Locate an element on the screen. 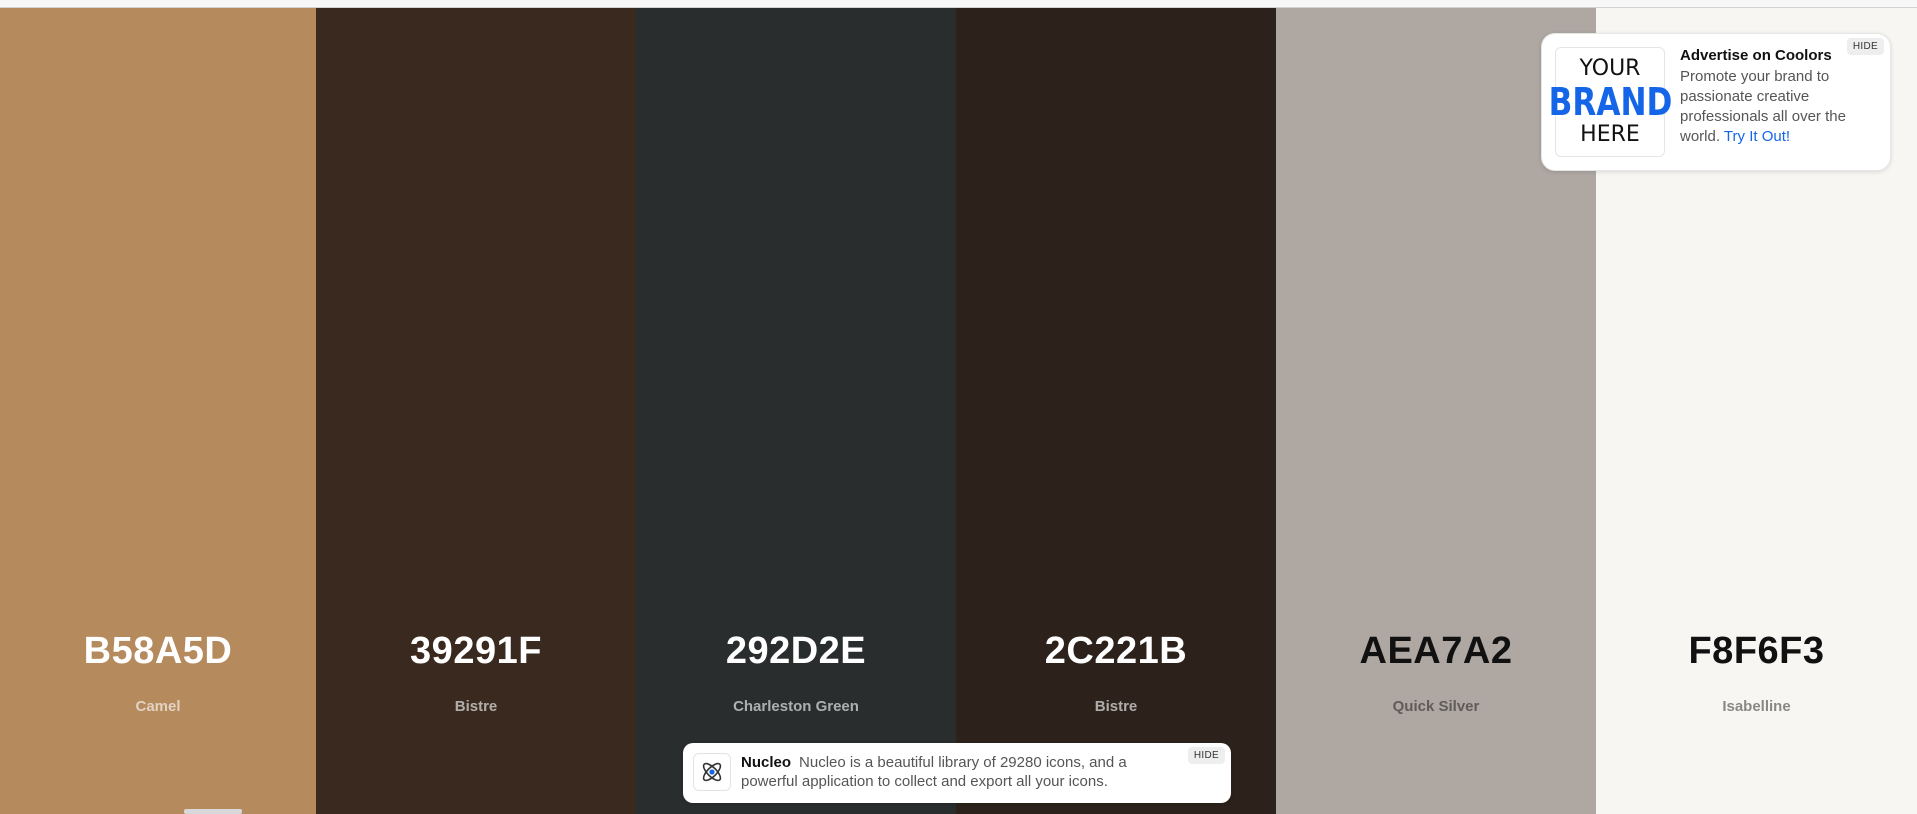  swatch-hex: 2C221B is located at coordinates (1116, 651).